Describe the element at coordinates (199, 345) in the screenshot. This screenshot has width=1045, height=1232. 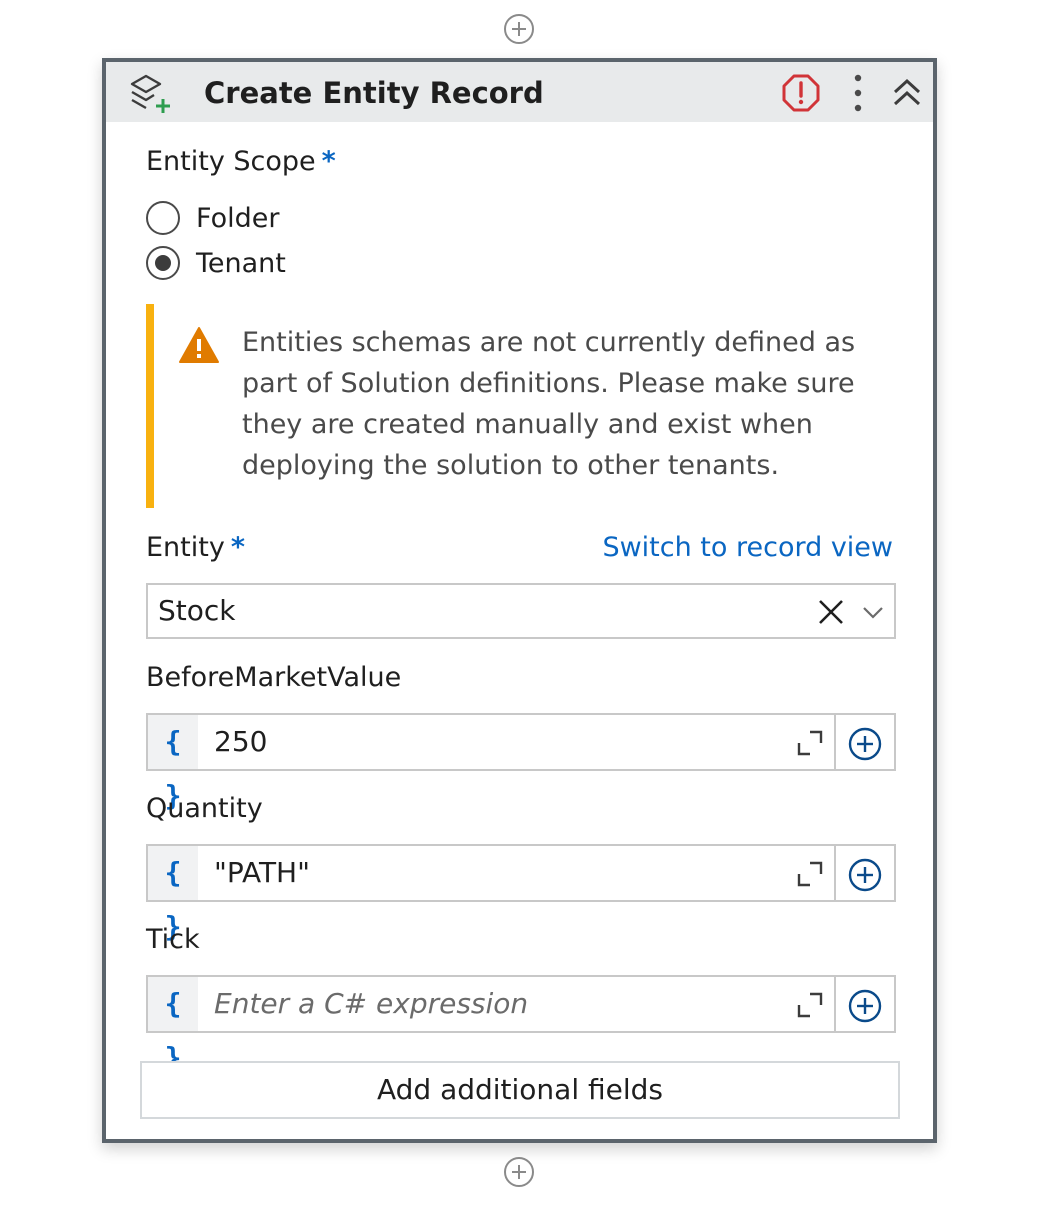
I see `warning-triangle-icon` at that location.